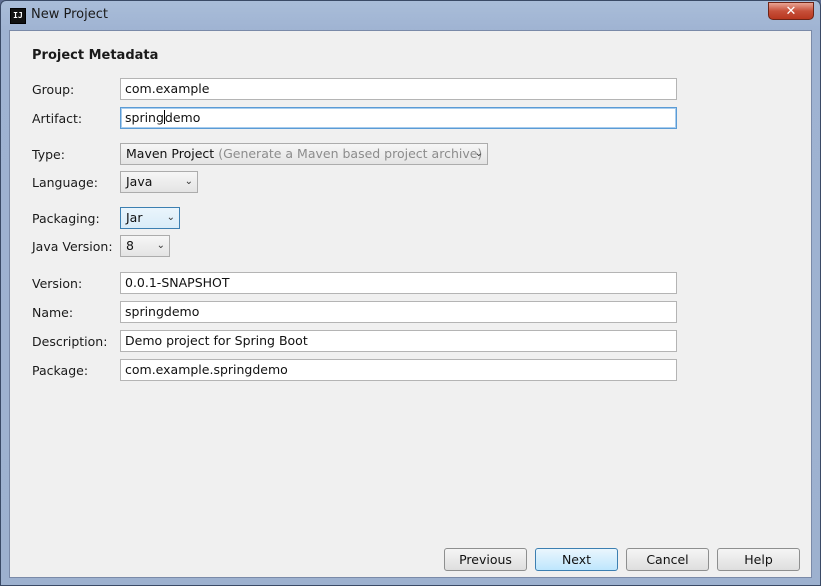  I want to click on java-version-select: 8 ⌄, so click(145, 246).